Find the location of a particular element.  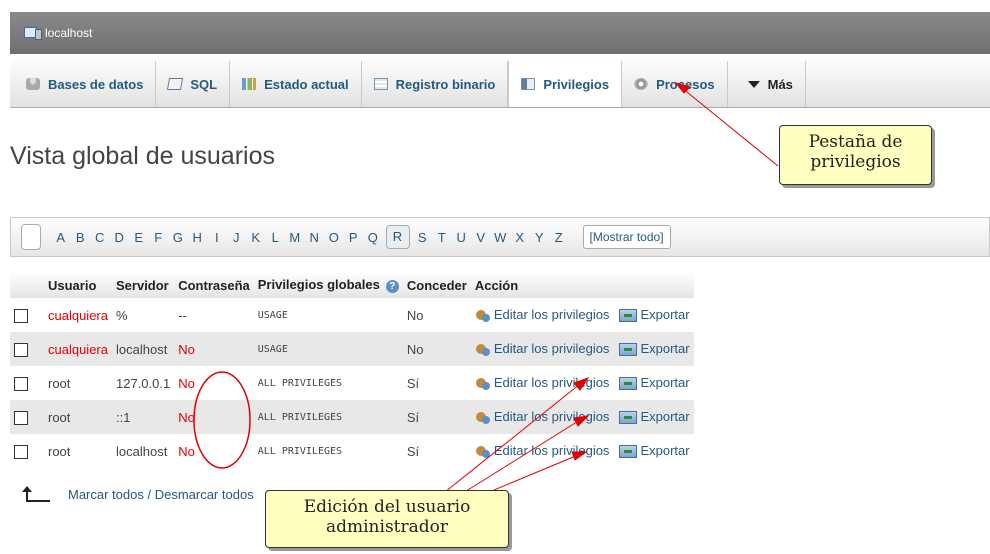

admin-edit-callout: Edición del usuario administrador is located at coordinates (387, 519).